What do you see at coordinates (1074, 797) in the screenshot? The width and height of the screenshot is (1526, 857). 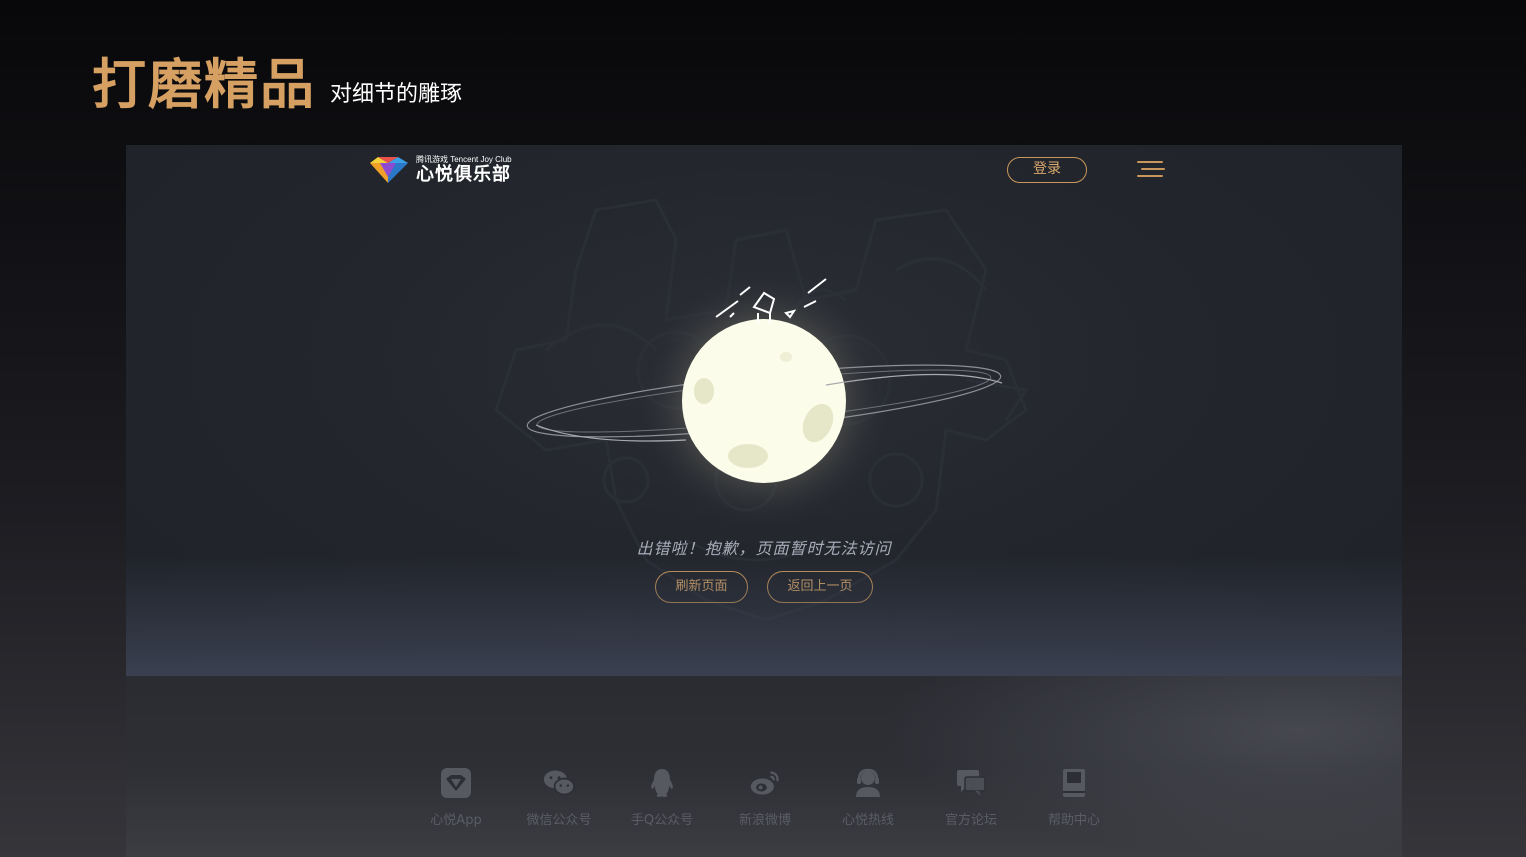 I see `footer-link-help: 帮助中心` at bounding box center [1074, 797].